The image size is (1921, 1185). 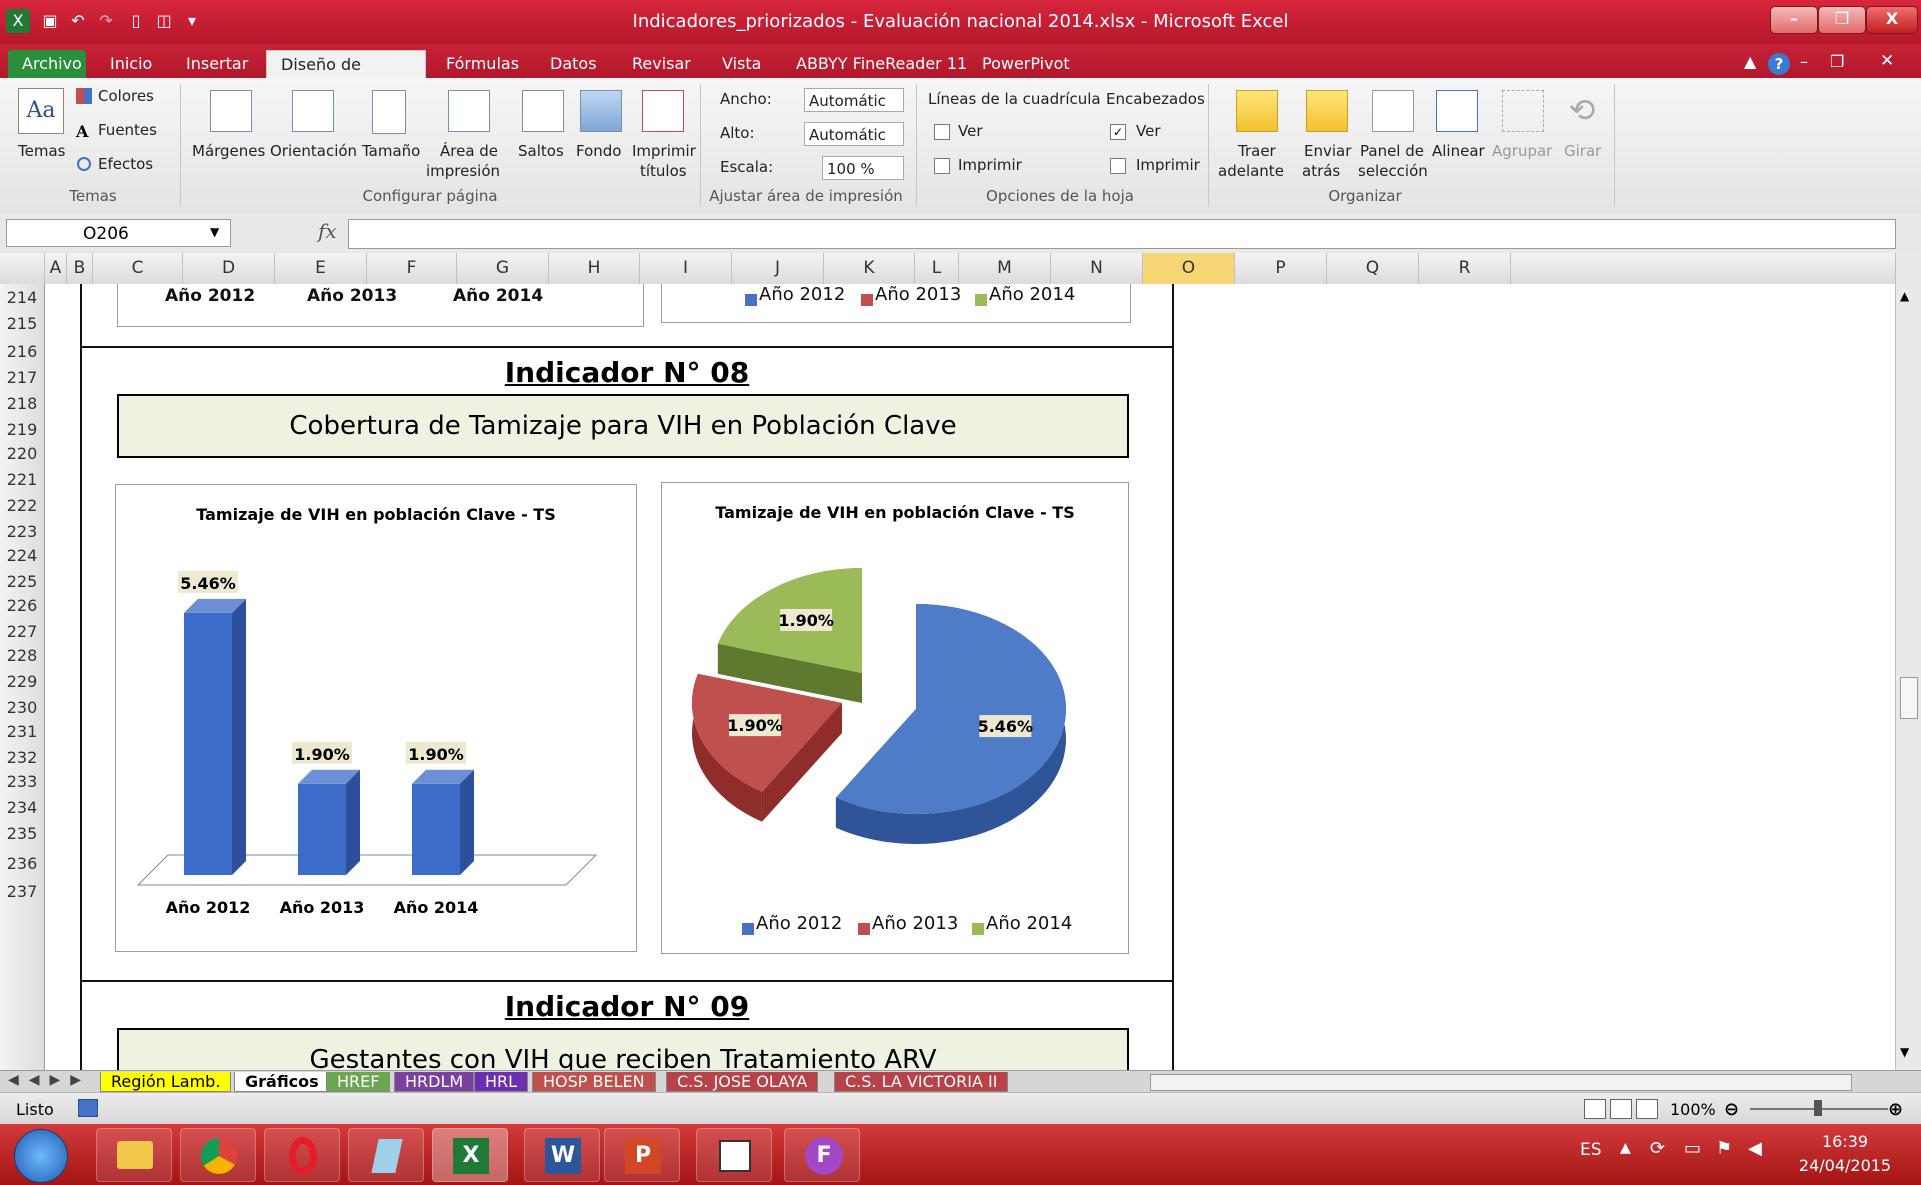 What do you see at coordinates (1465, 268) in the screenshot?
I see `column-header-r: R` at bounding box center [1465, 268].